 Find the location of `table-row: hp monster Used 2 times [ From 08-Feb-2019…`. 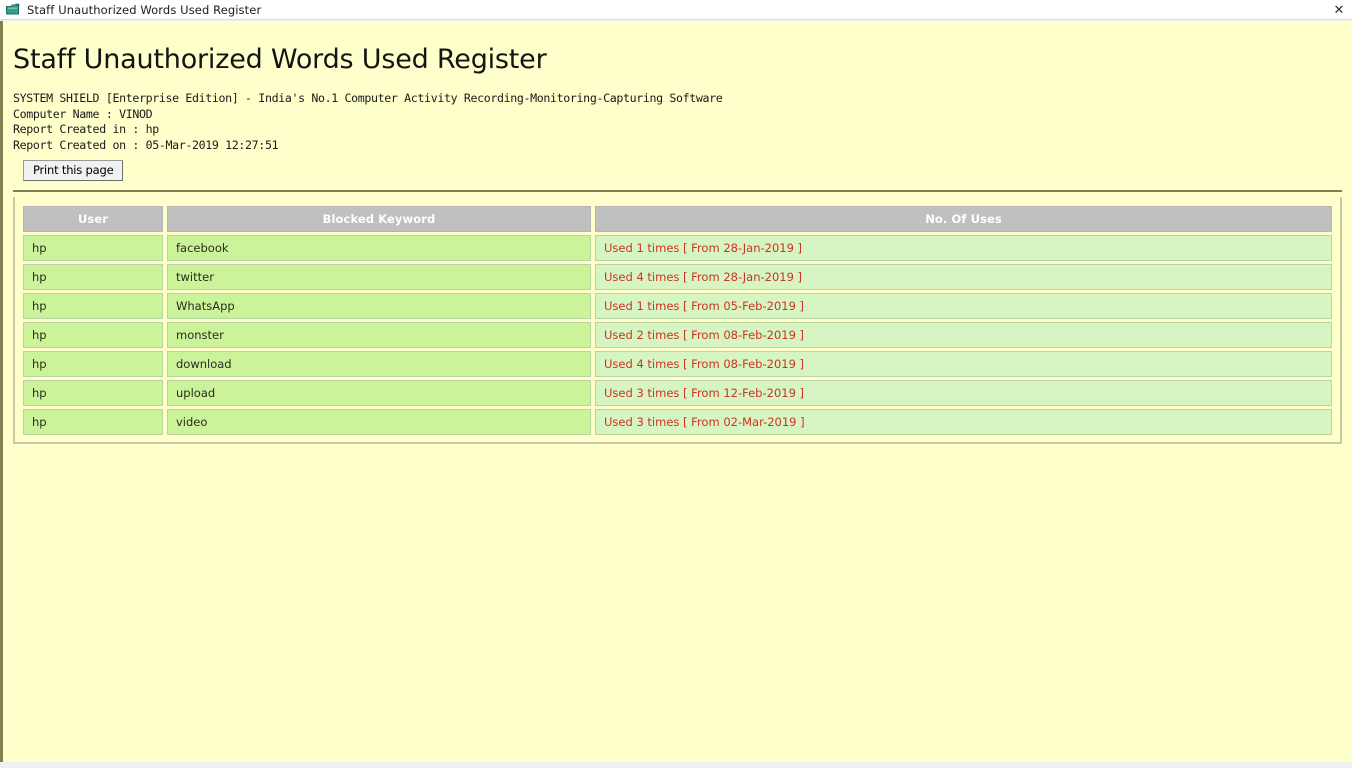

table-row: hp monster Used 2 times [ From 08-Feb-2019… is located at coordinates (677, 335).